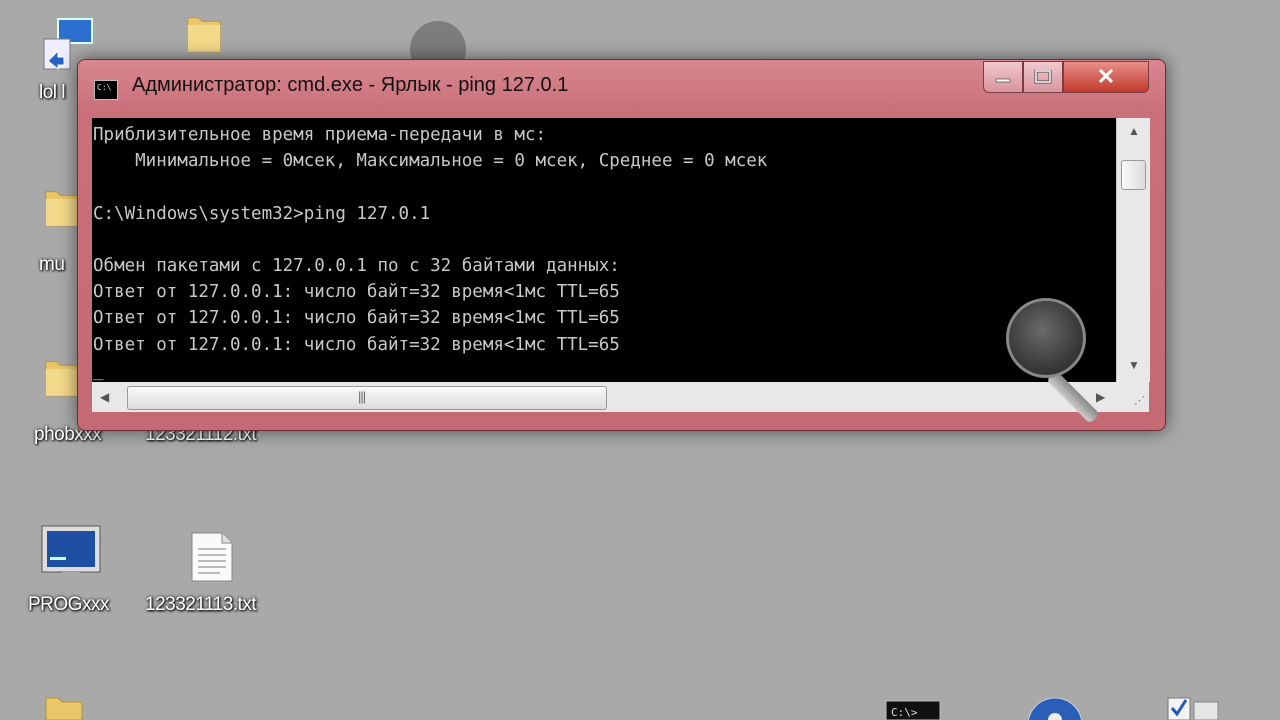 This screenshot has width=1280, height=720. What do you see at coordinates (1055, 708) in the screenshot?
I see `settings-gear-icon` at bounding box center [1055, 708].